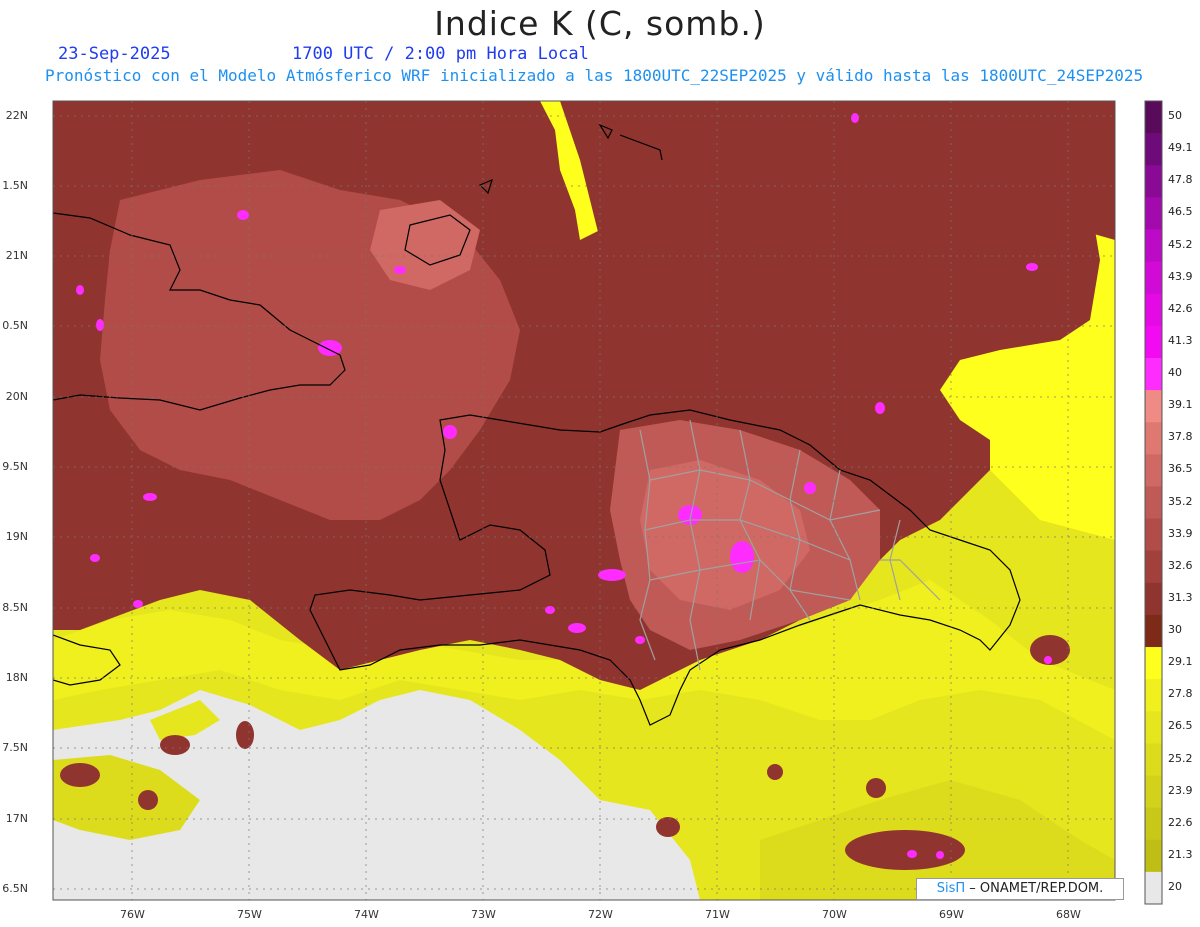  What do you see at coordinates (249, 914) in the screenshot?
I see `lon-label: 75W` at bounding box center [249, 914].